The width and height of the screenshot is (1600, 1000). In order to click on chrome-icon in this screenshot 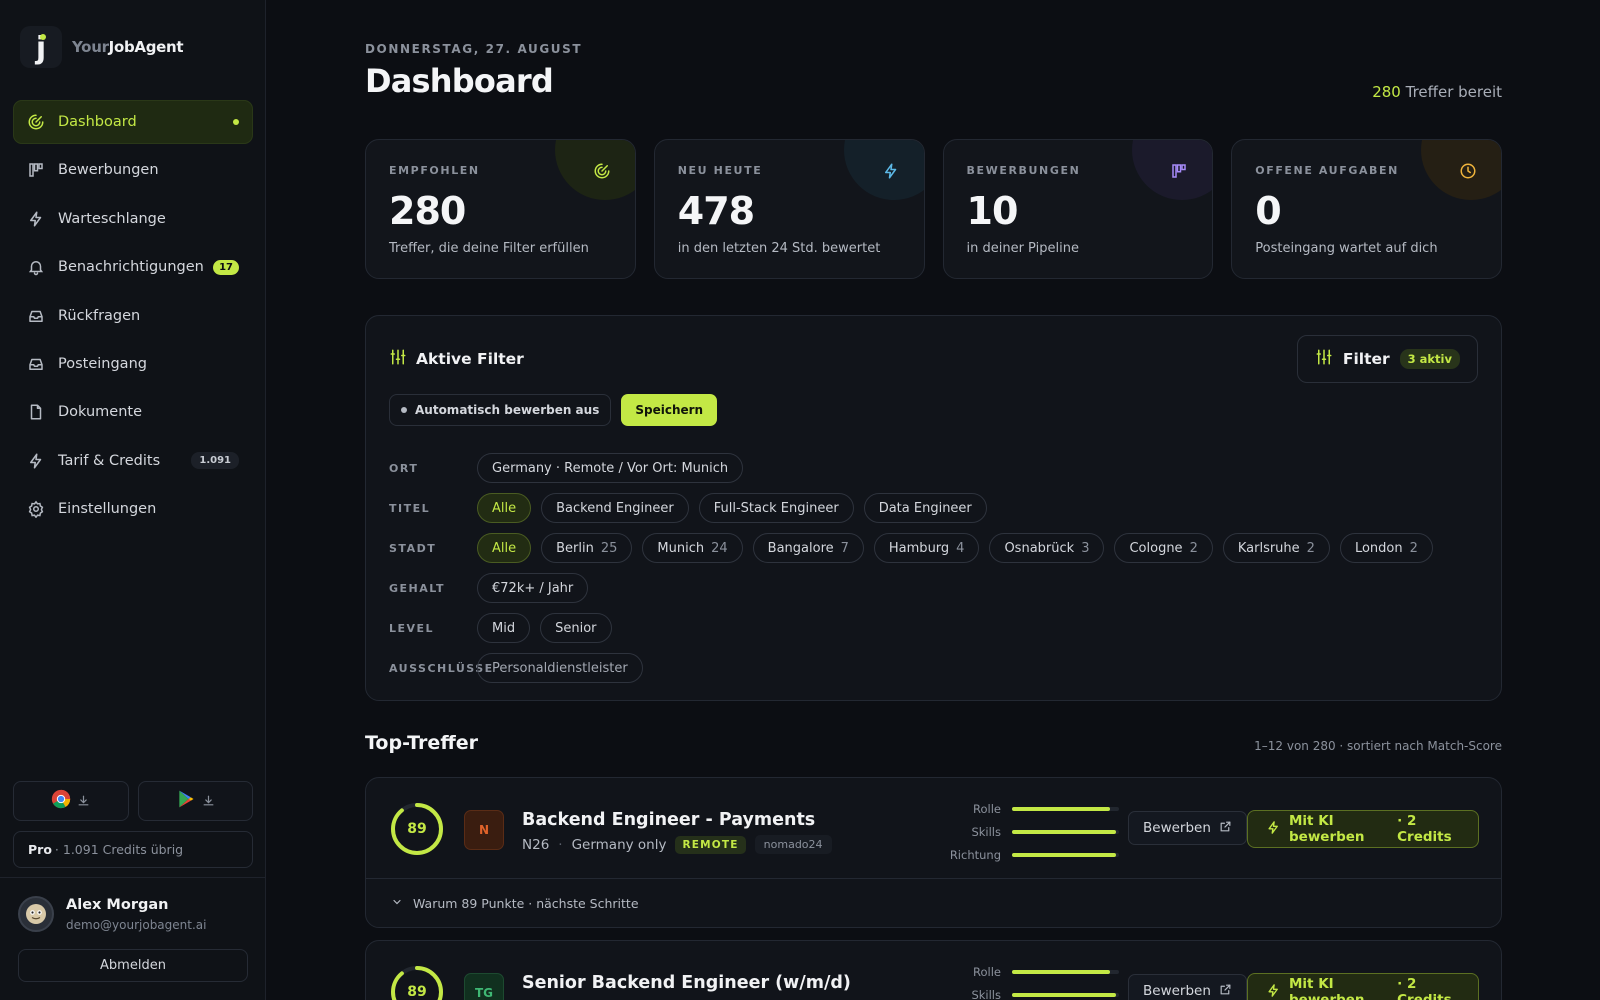, I will do `click(61, 801)`.